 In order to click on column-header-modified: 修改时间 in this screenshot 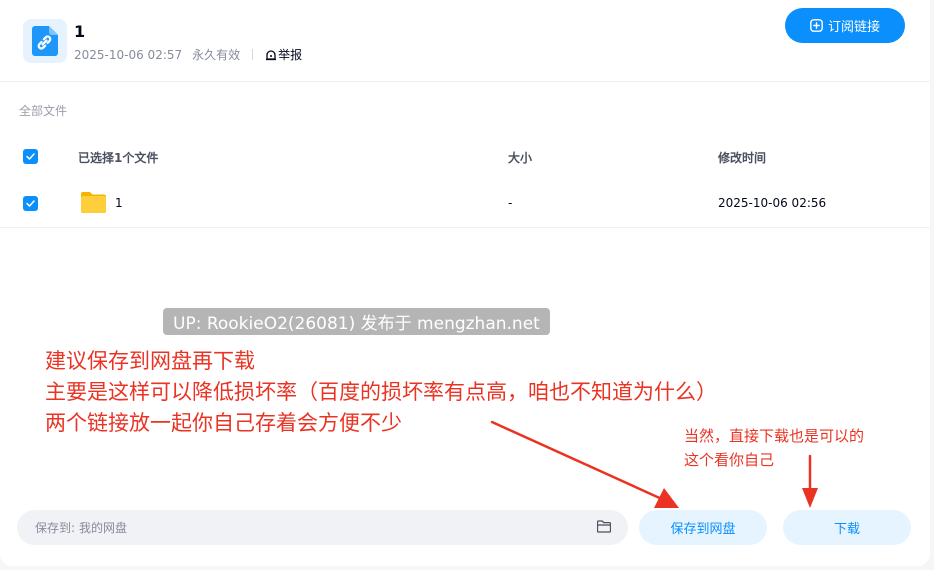, I will do `click(742, 157)`.